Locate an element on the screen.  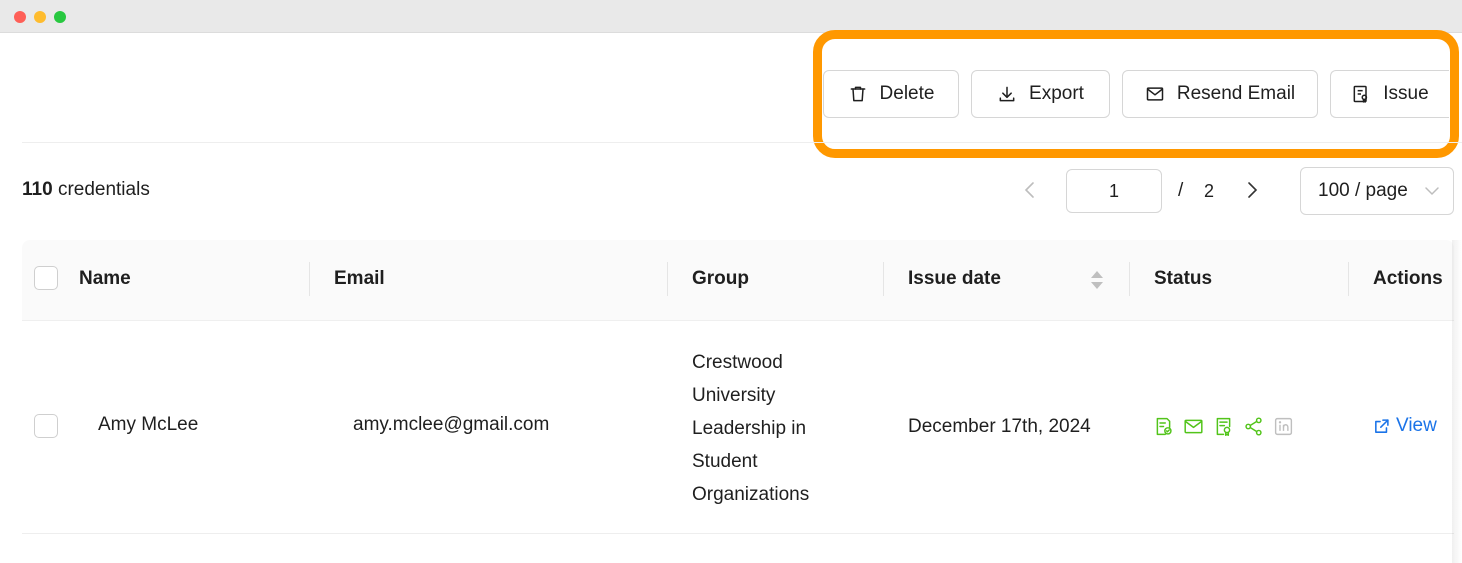
page-size-value: 100 / page is located at coordinates (1363, 190).